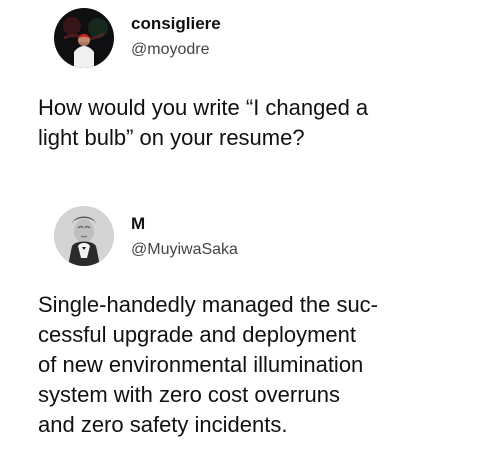  Describe the element at coordinates (176, 50) in the screenshot. I see `handle: @moyodre` at that location.